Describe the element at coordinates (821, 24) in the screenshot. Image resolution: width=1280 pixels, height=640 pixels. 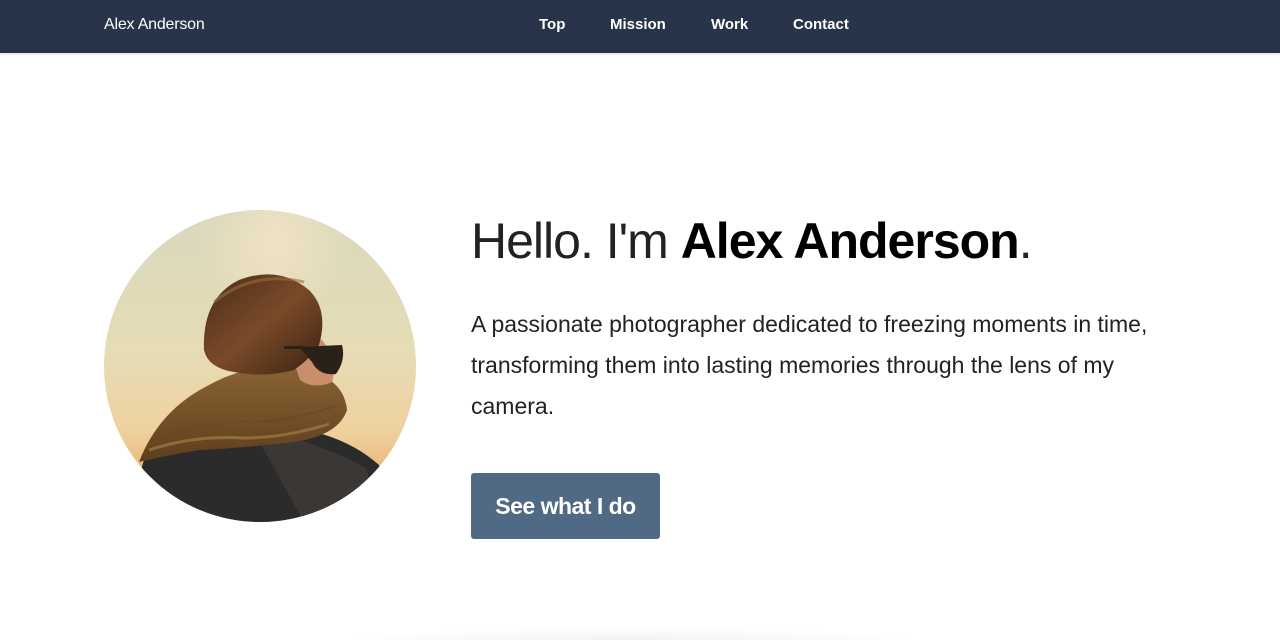
I see `nav-link-contact: Contact` at that location.